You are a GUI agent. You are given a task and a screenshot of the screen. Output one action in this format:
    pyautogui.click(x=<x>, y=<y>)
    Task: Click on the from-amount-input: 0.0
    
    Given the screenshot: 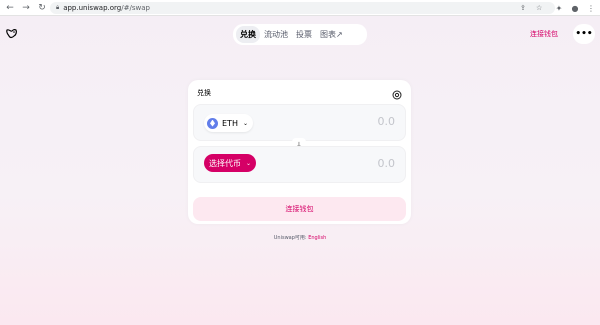 What is the action you would take?
    pyautogui.click(x=387, y=121)
    